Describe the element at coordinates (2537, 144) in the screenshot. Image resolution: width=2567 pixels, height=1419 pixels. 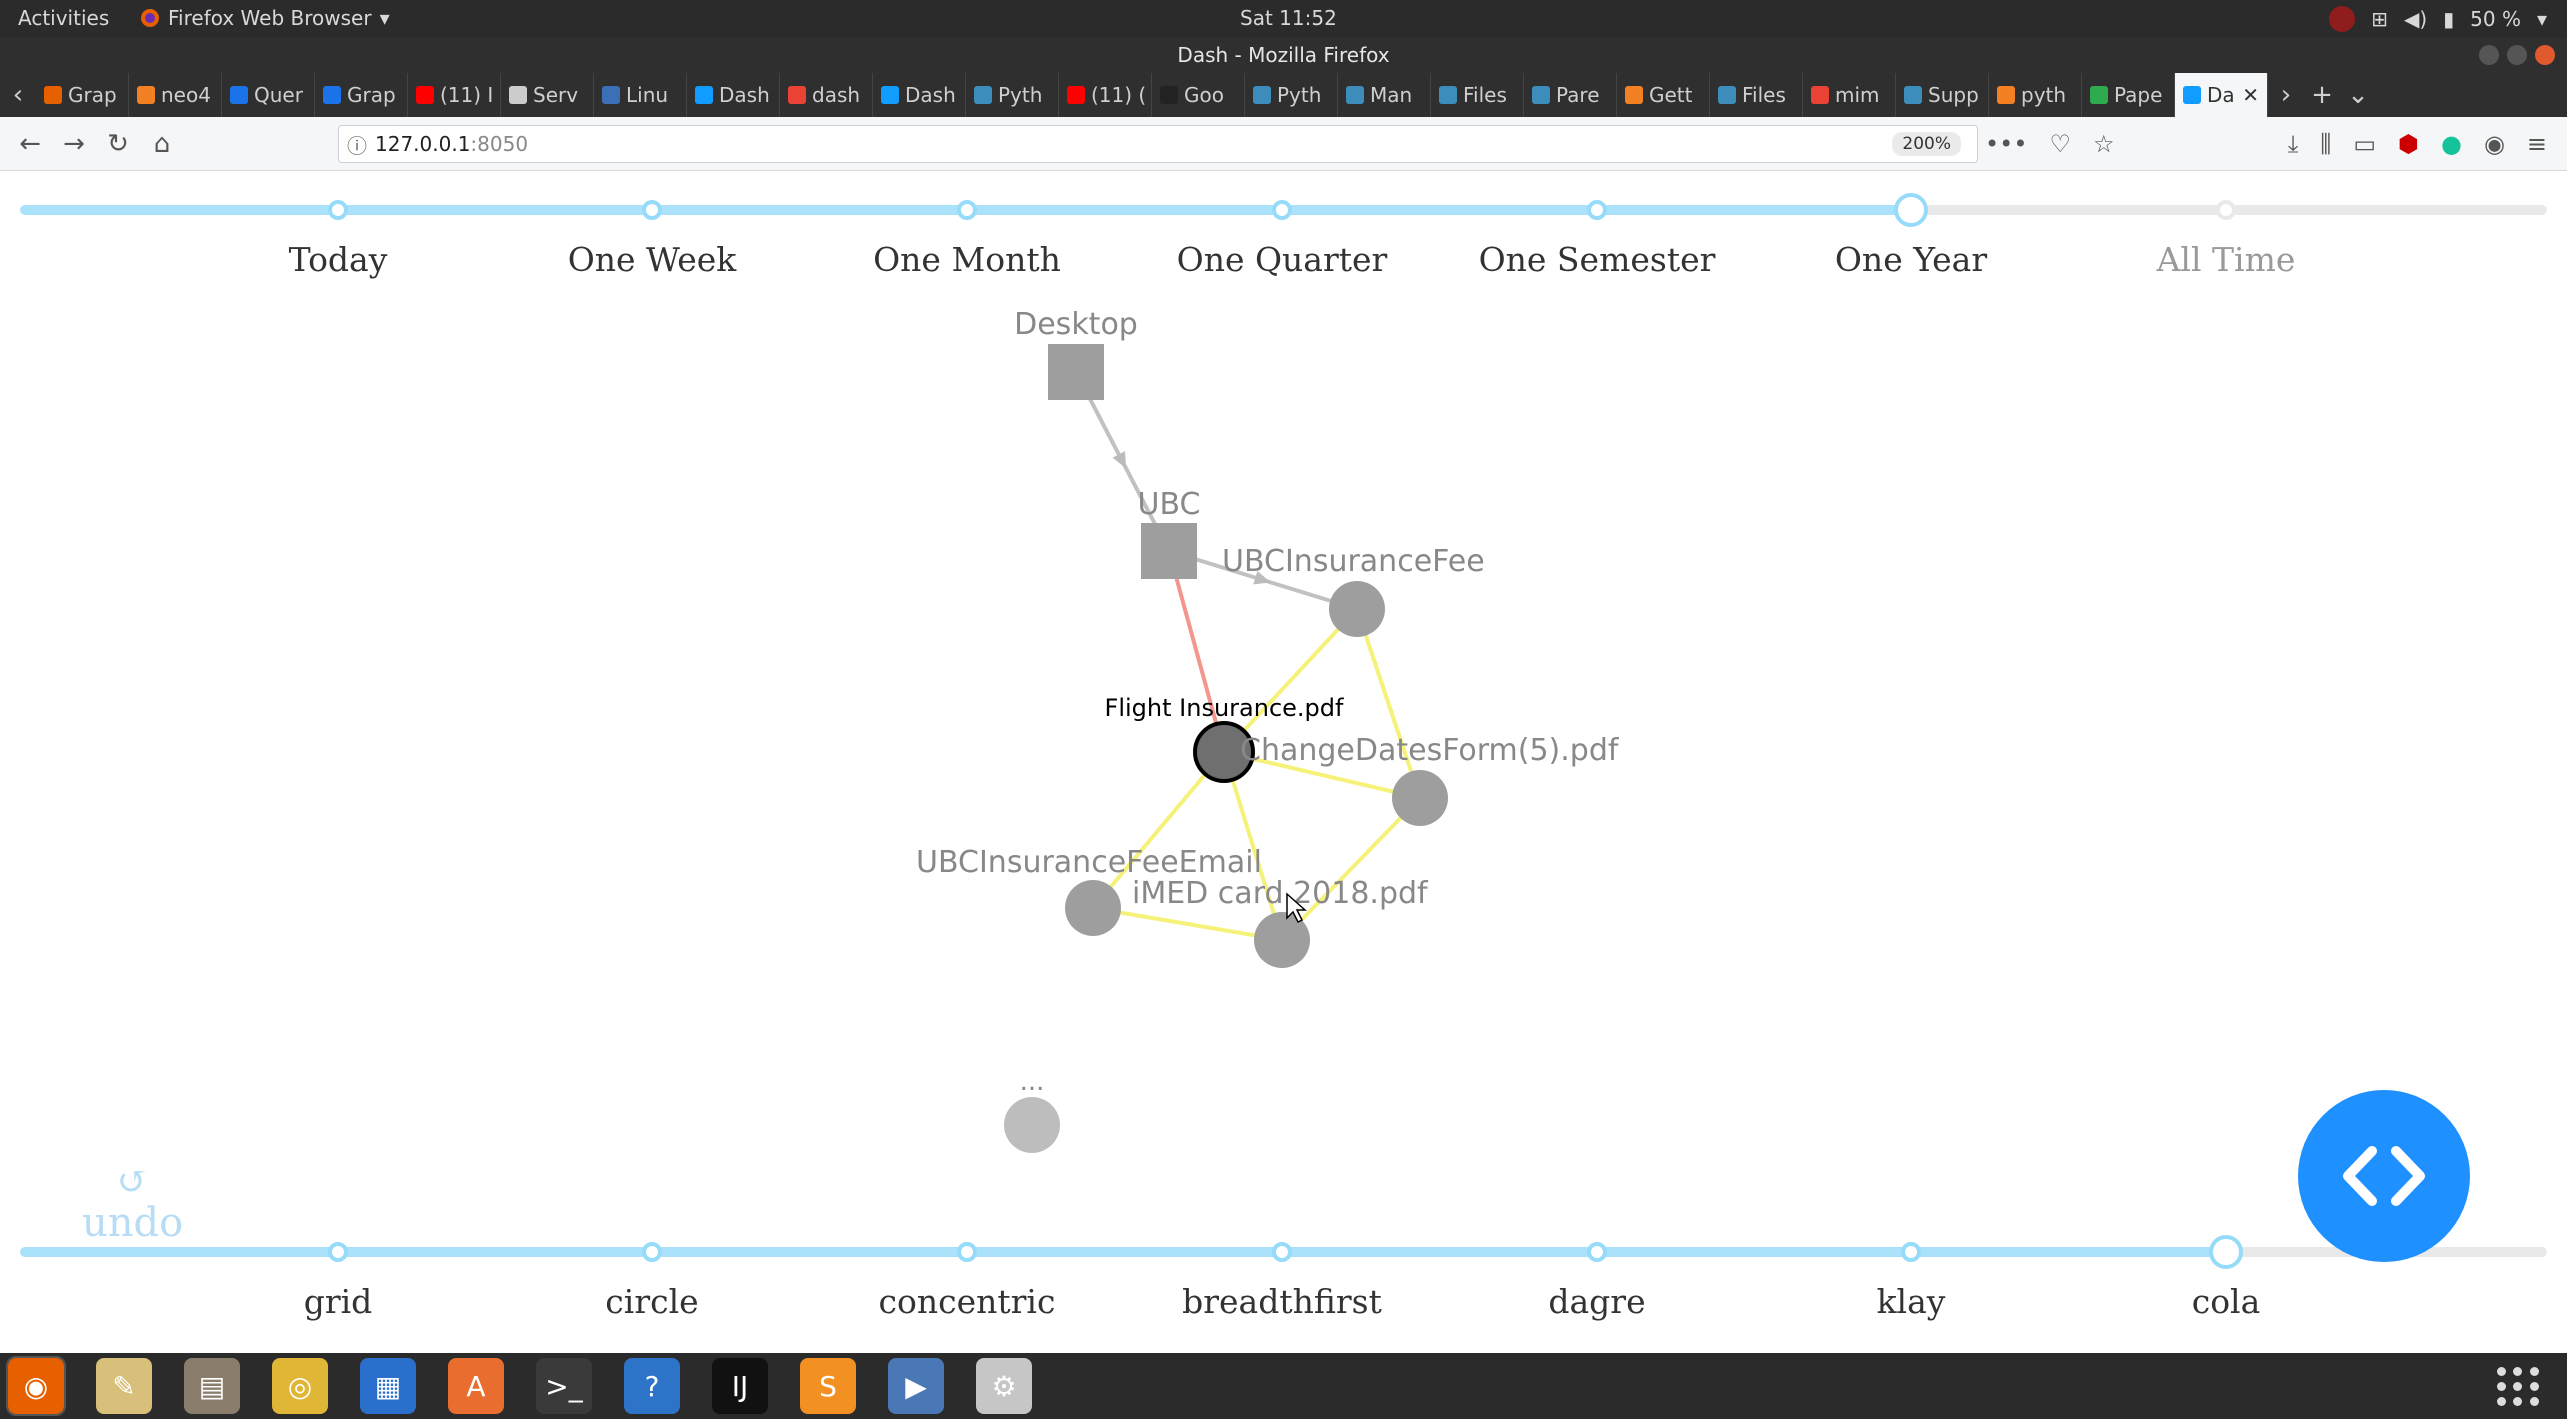
I see `hamburger-menu-icon: ≡` at that location.